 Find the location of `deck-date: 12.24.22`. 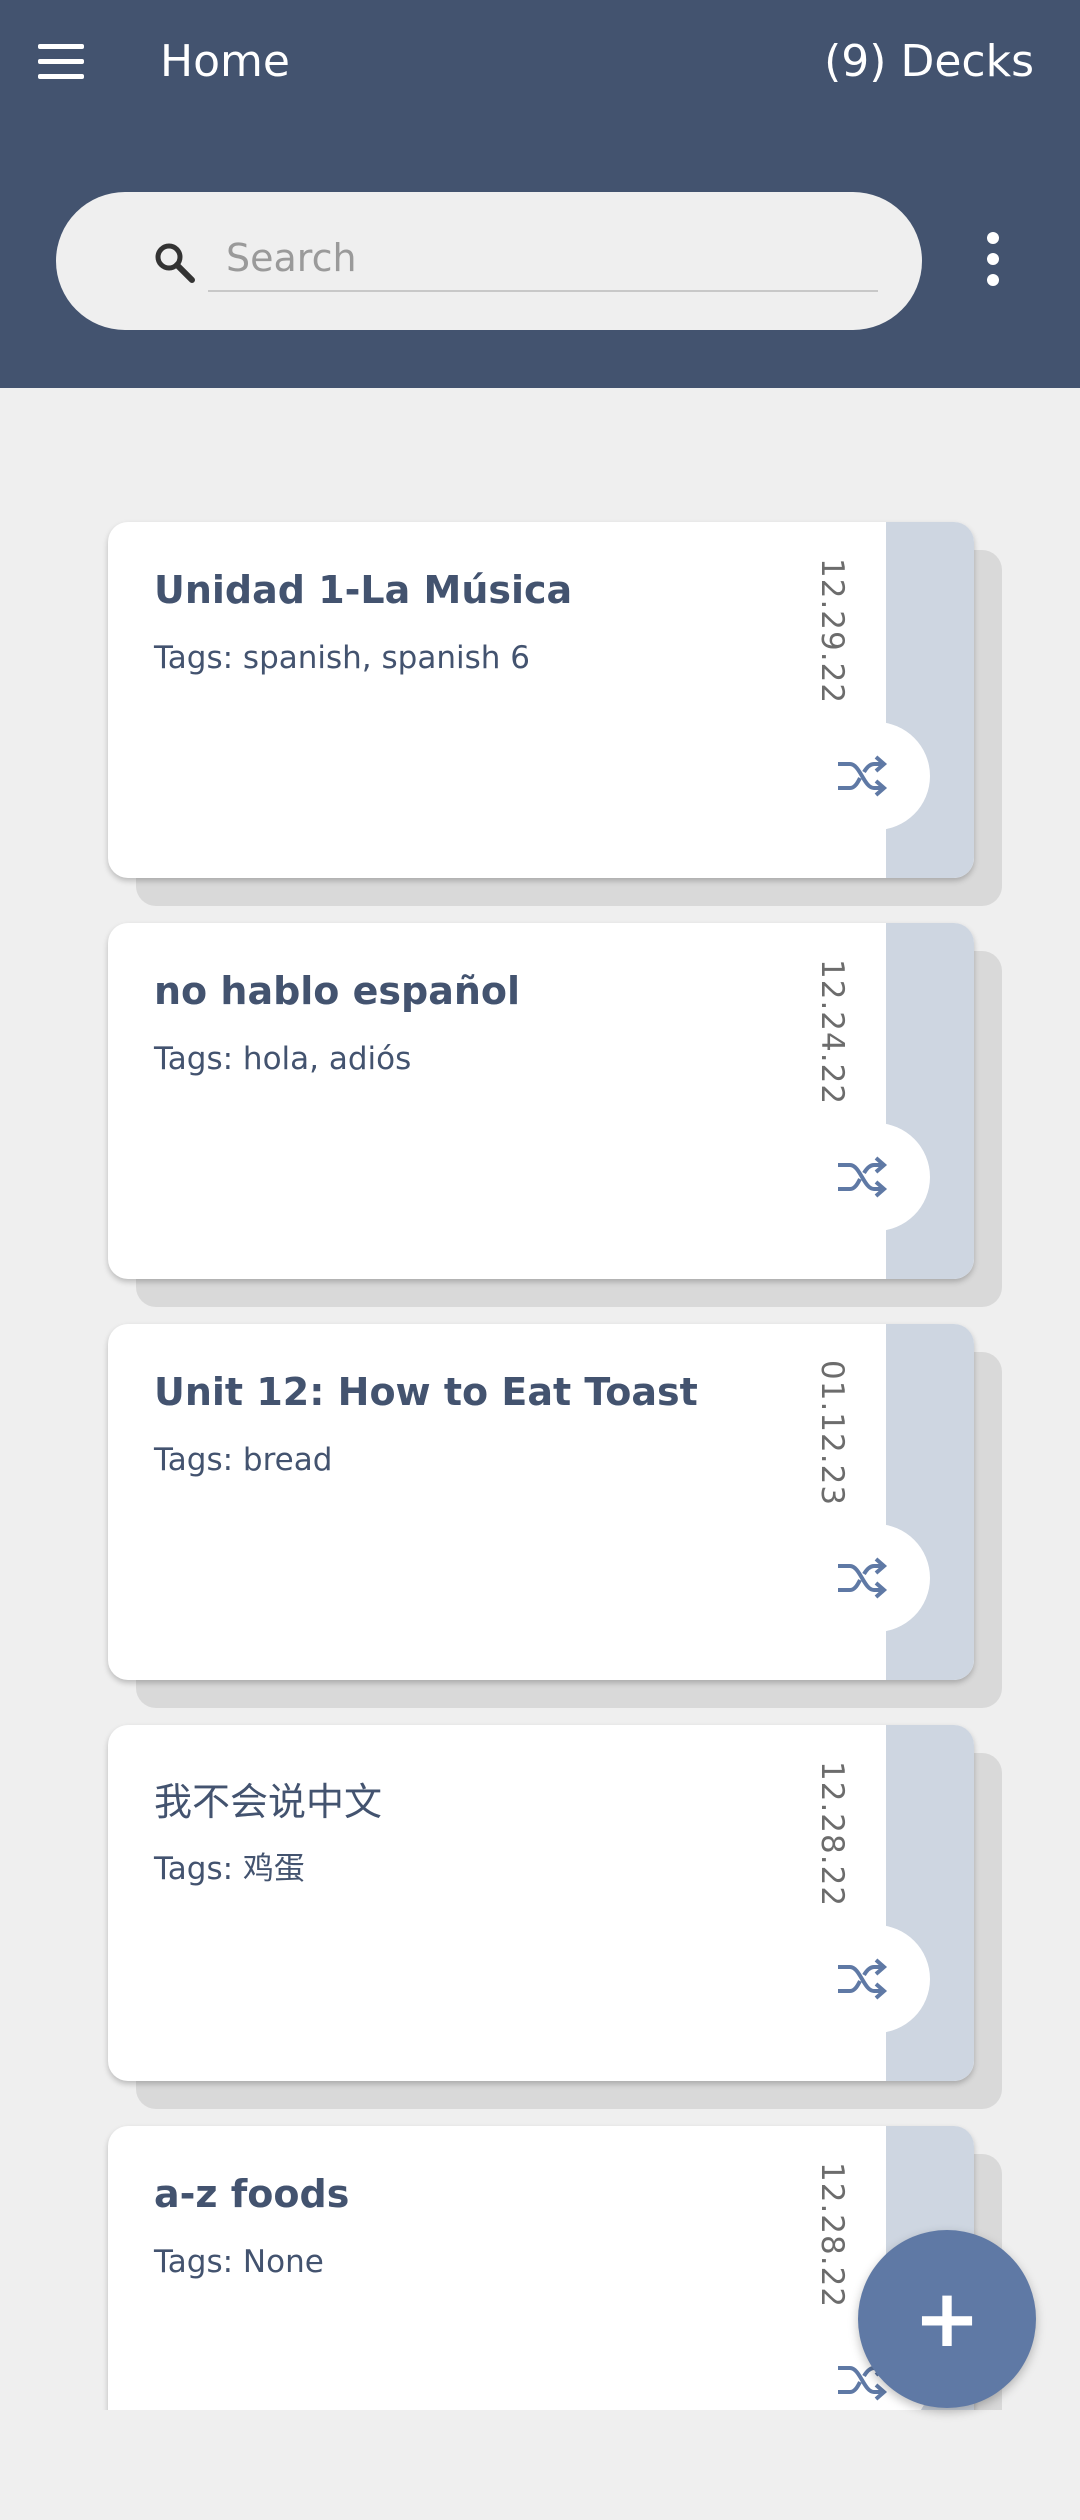

deck-date: 12.24.22 is located at coordinates (832, 1032).